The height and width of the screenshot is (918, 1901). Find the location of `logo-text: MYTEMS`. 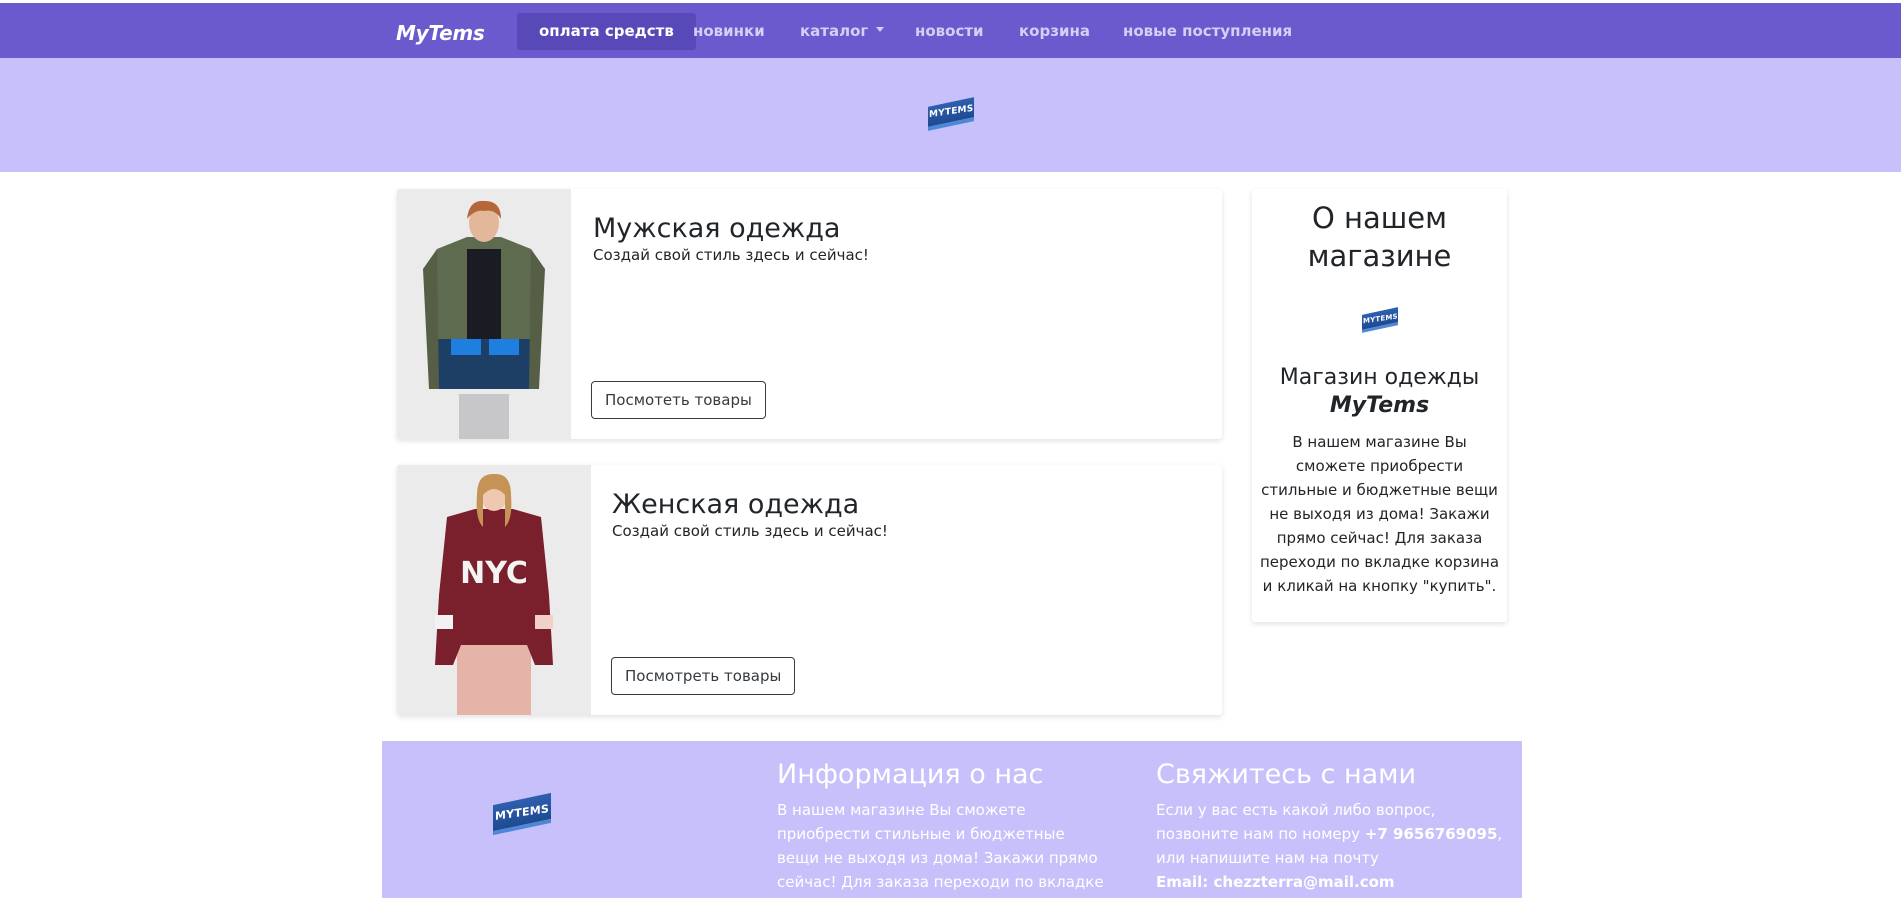

logo-text: MYTEMS is located at coordinates (951, 112).